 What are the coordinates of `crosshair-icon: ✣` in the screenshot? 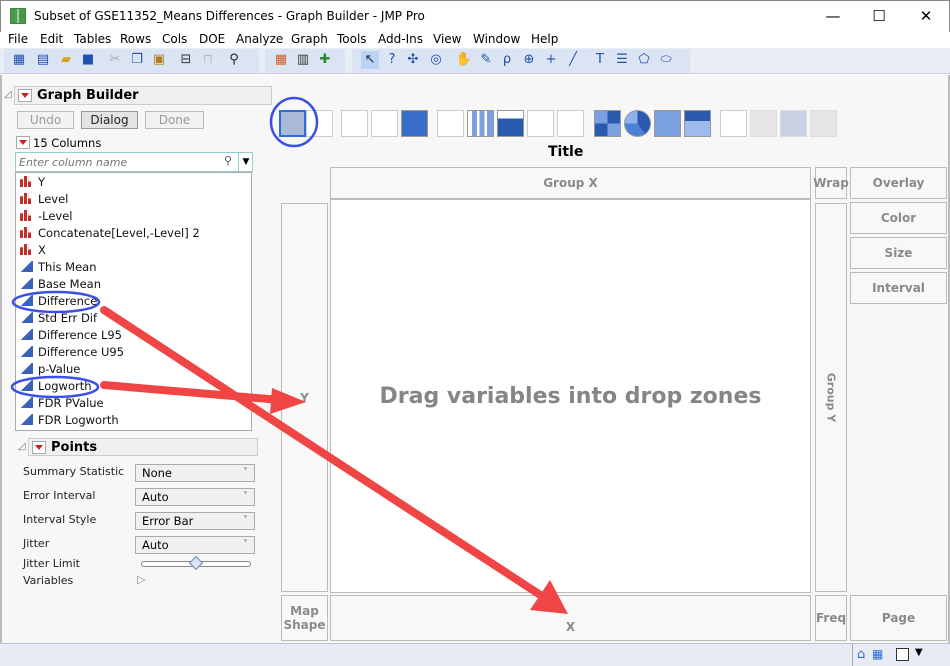 It's located at (413, 60).